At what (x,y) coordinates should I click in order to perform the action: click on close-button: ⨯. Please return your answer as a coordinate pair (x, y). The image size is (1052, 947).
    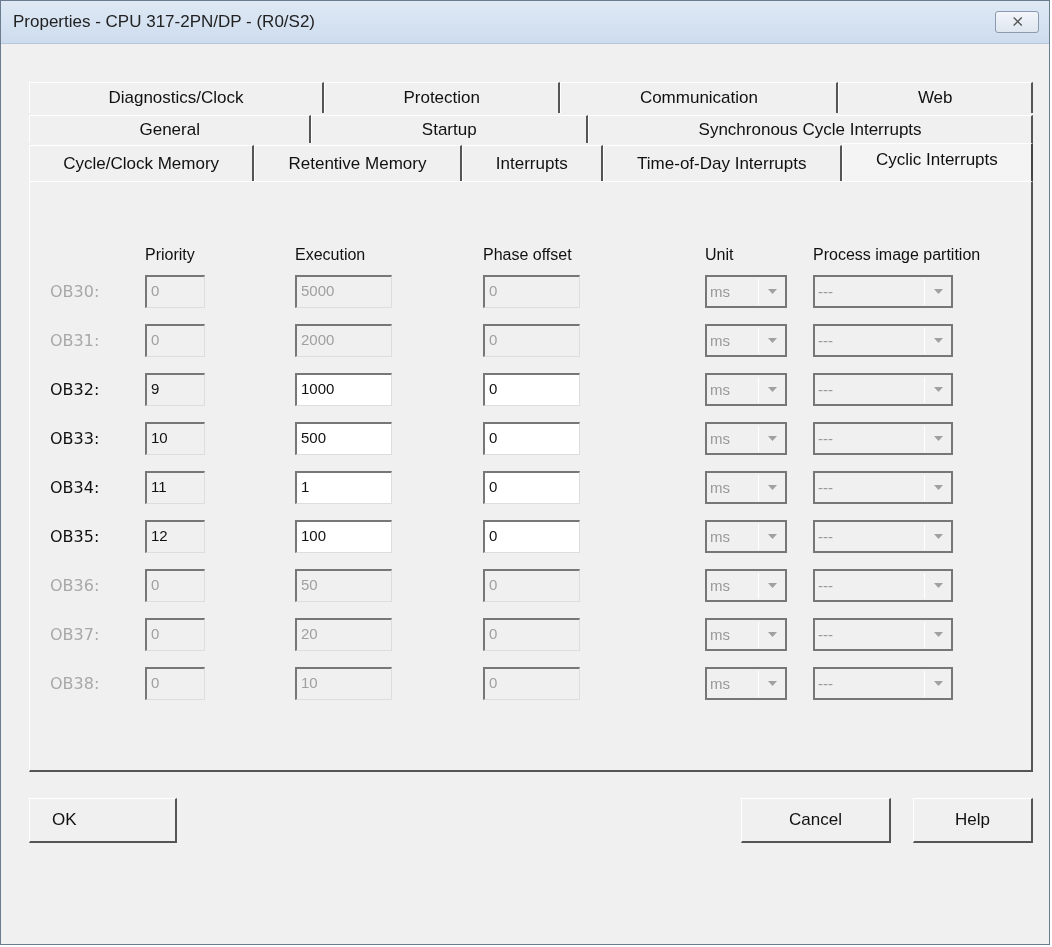
    Looking at the image, I should click on (1017, 22).